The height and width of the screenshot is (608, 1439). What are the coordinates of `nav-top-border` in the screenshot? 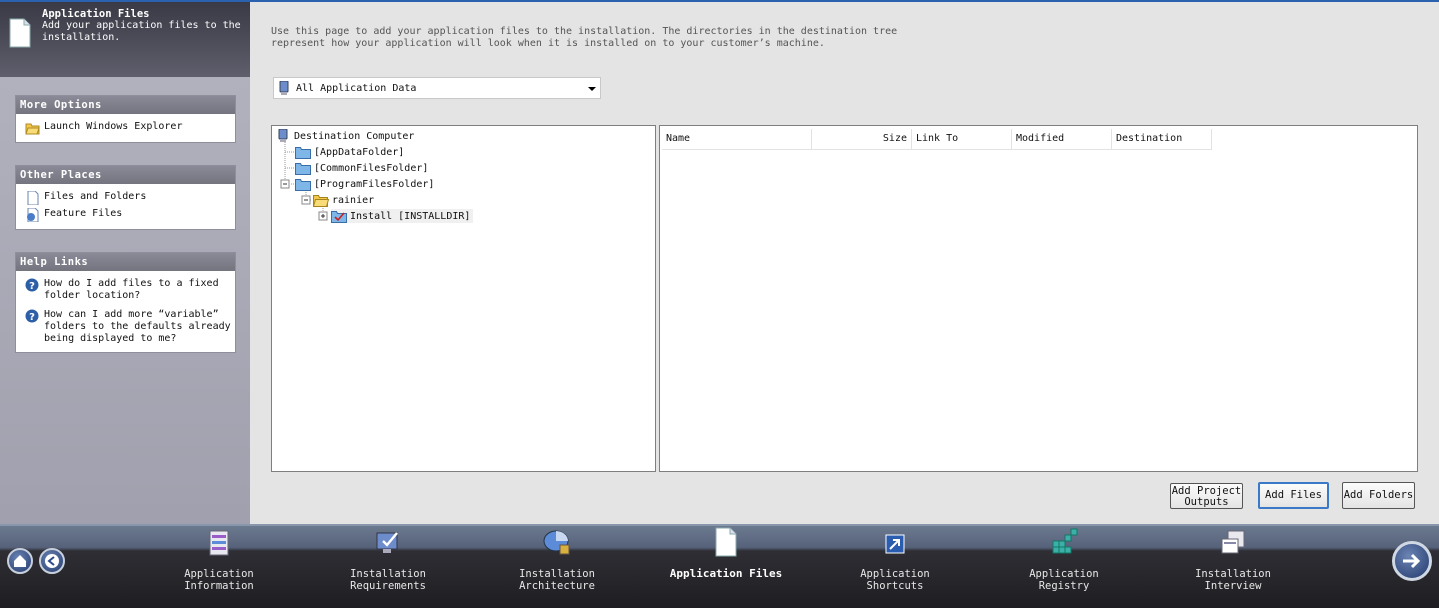 It's located at (719, 525).